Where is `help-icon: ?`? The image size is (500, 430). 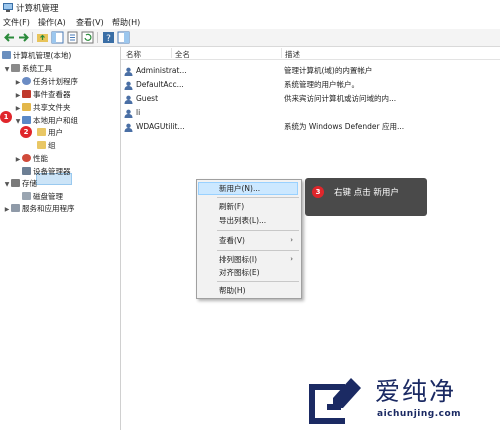
help-icon: ? is located at coordinates (108, 37).